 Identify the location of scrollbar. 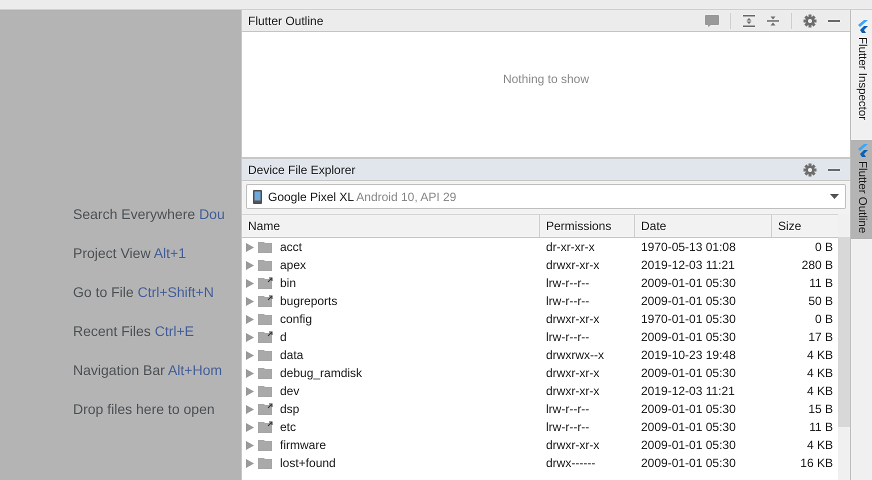
(844, 347).